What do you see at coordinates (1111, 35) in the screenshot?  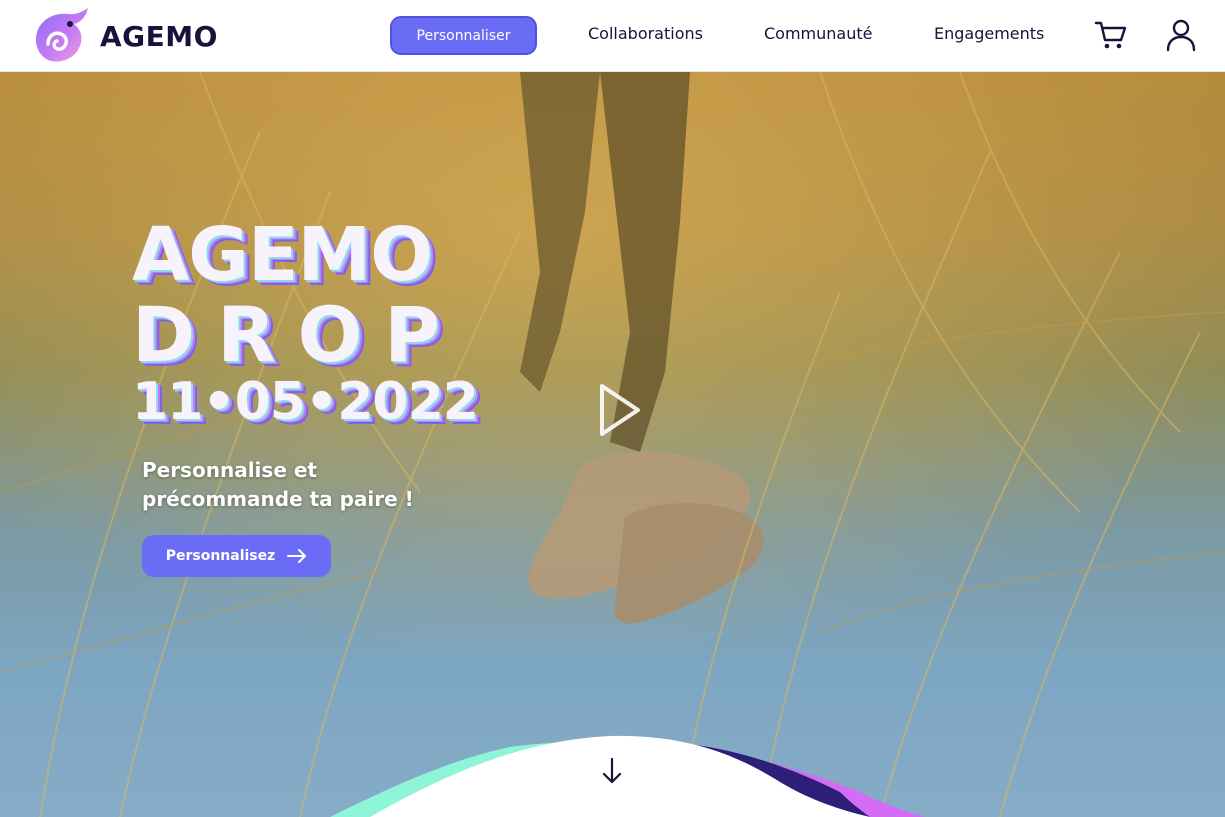 I see `cart-icon` at bounding box center [1111, 35].